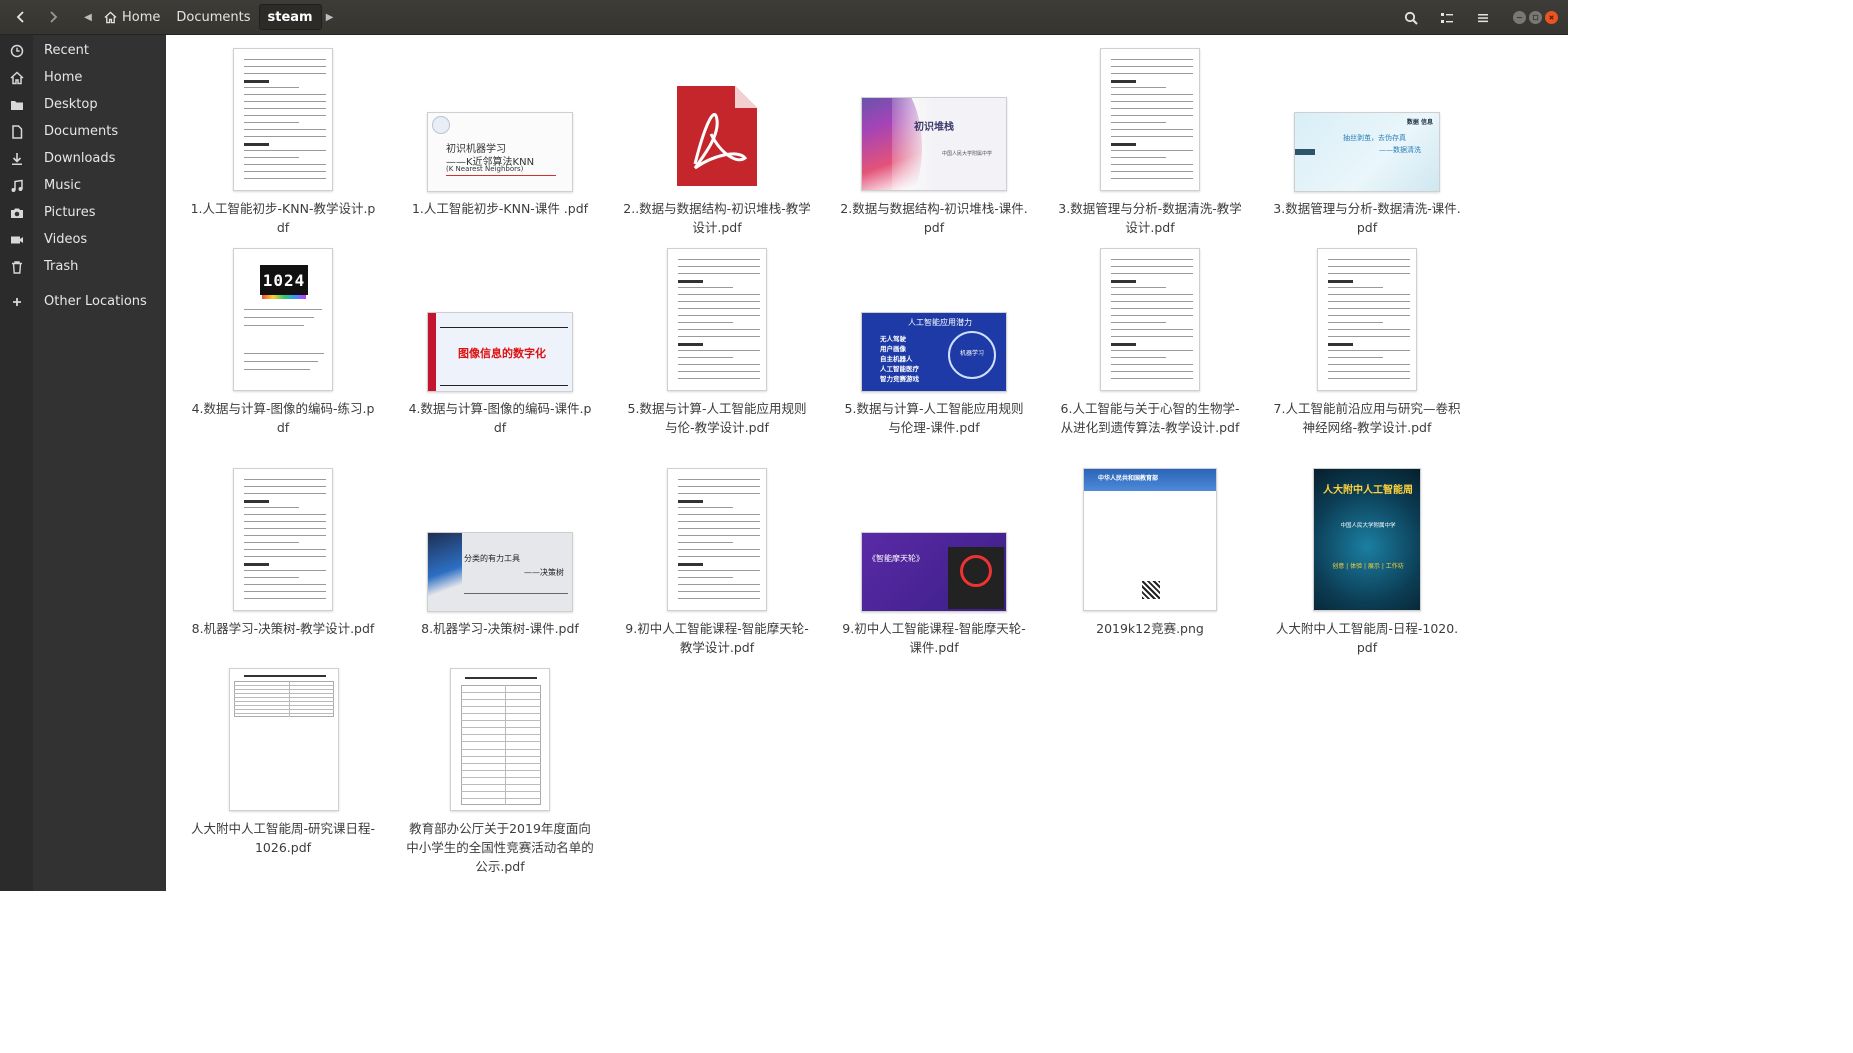  Describe the element at coordinates (717, 638) in the screenshot. I see `file-name: 9.初中人工智能课程-智能摩天轮-教学设计.pdf` at that location.